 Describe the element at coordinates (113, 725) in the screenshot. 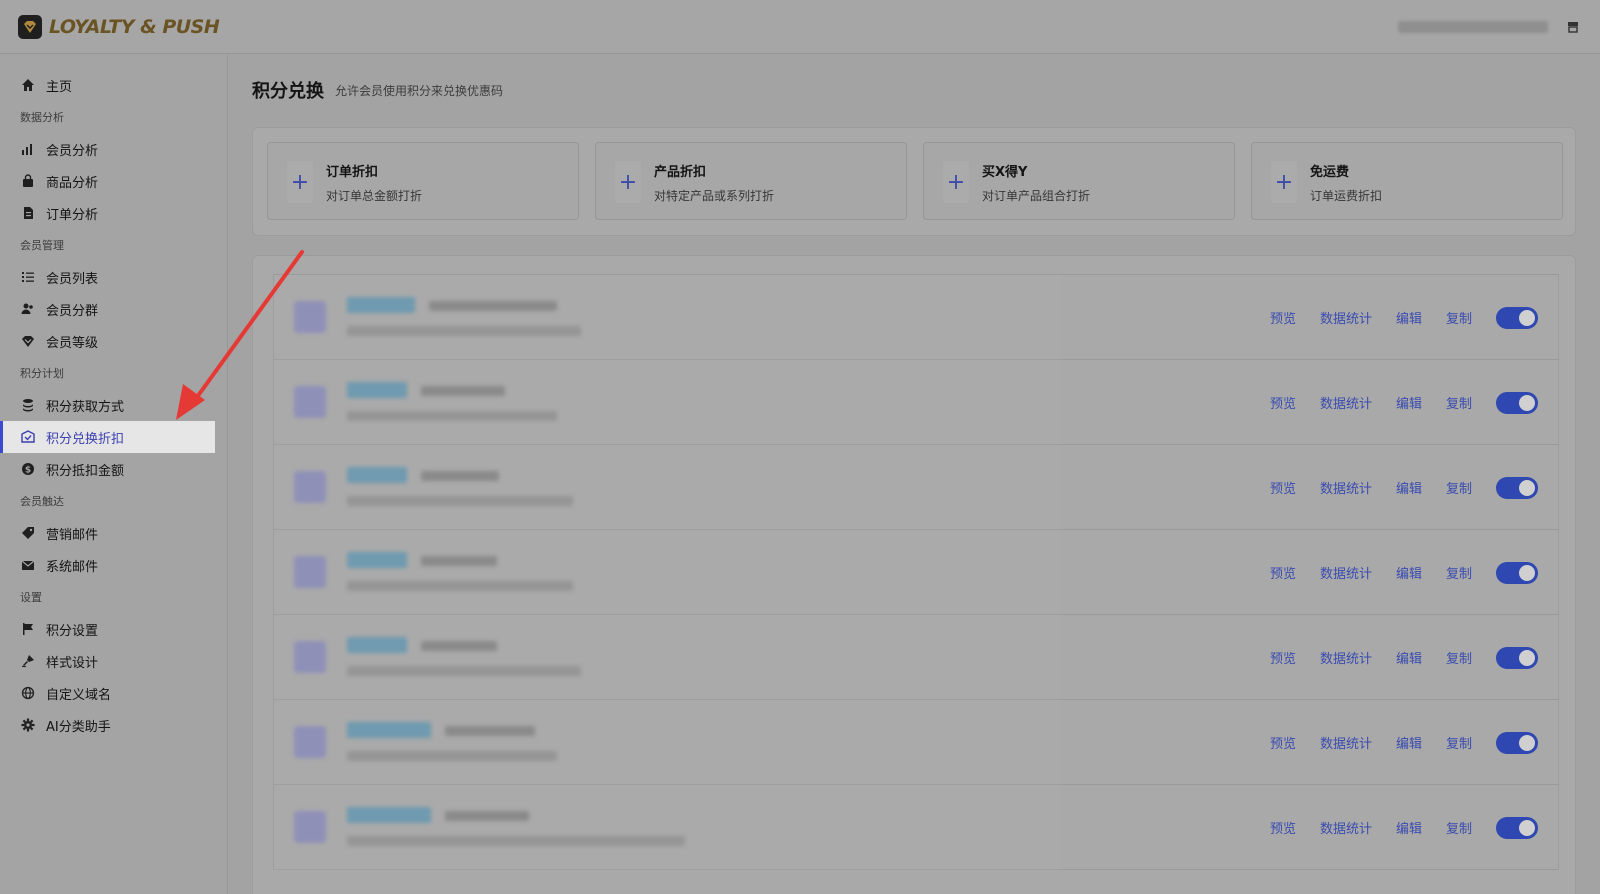

I see `sidebar-item-ai-category-assistant: AI分类助手` at that location.